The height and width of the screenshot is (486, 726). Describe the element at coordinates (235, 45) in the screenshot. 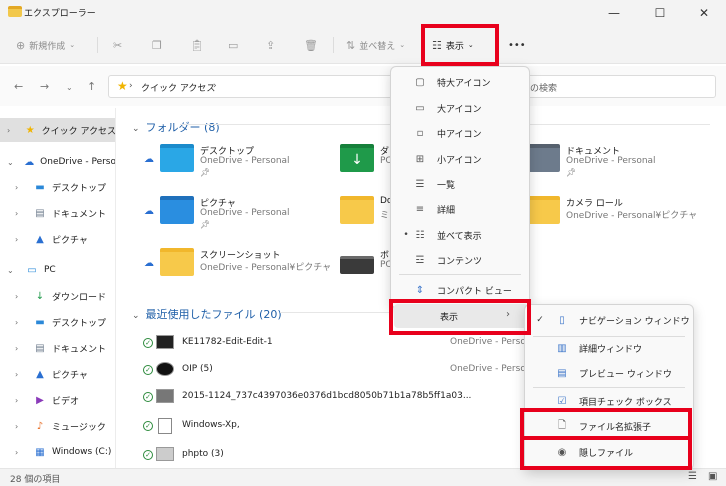

I see `rename-button: ▭` at that location.